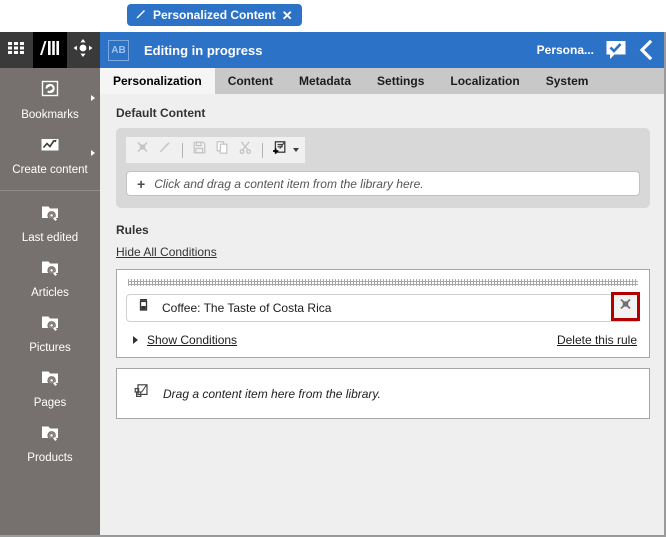  What do you see at coordinates (157, 81) in the screenshot?
I see `tab-personalization: Personalization` at bounding box center [157, 81].